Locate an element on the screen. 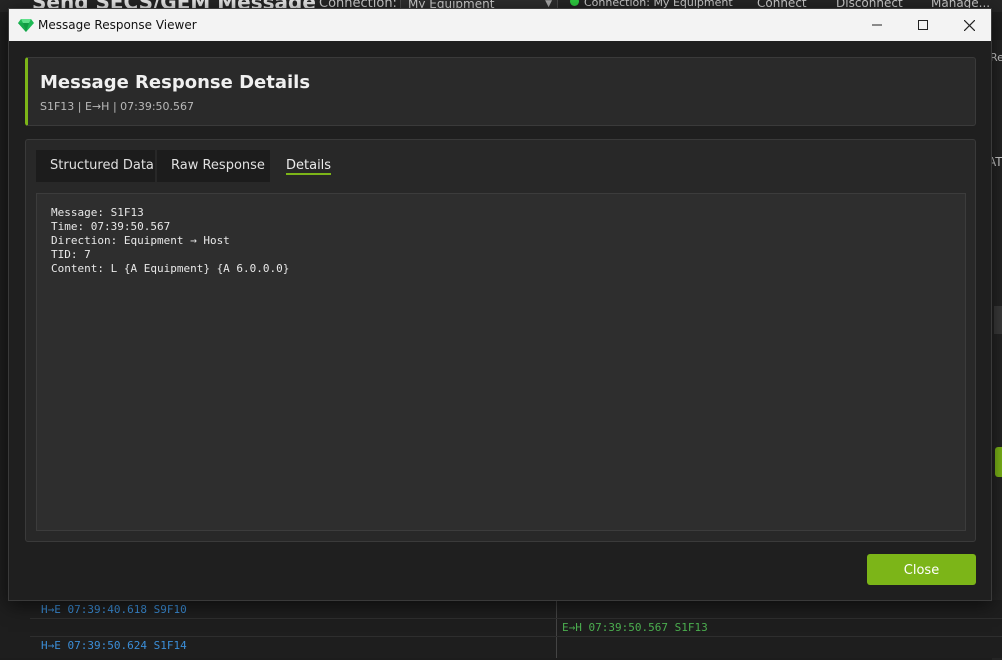  log-entry: H→E 07:39:40.618 S9F10 is located at coordinates (114, 609).